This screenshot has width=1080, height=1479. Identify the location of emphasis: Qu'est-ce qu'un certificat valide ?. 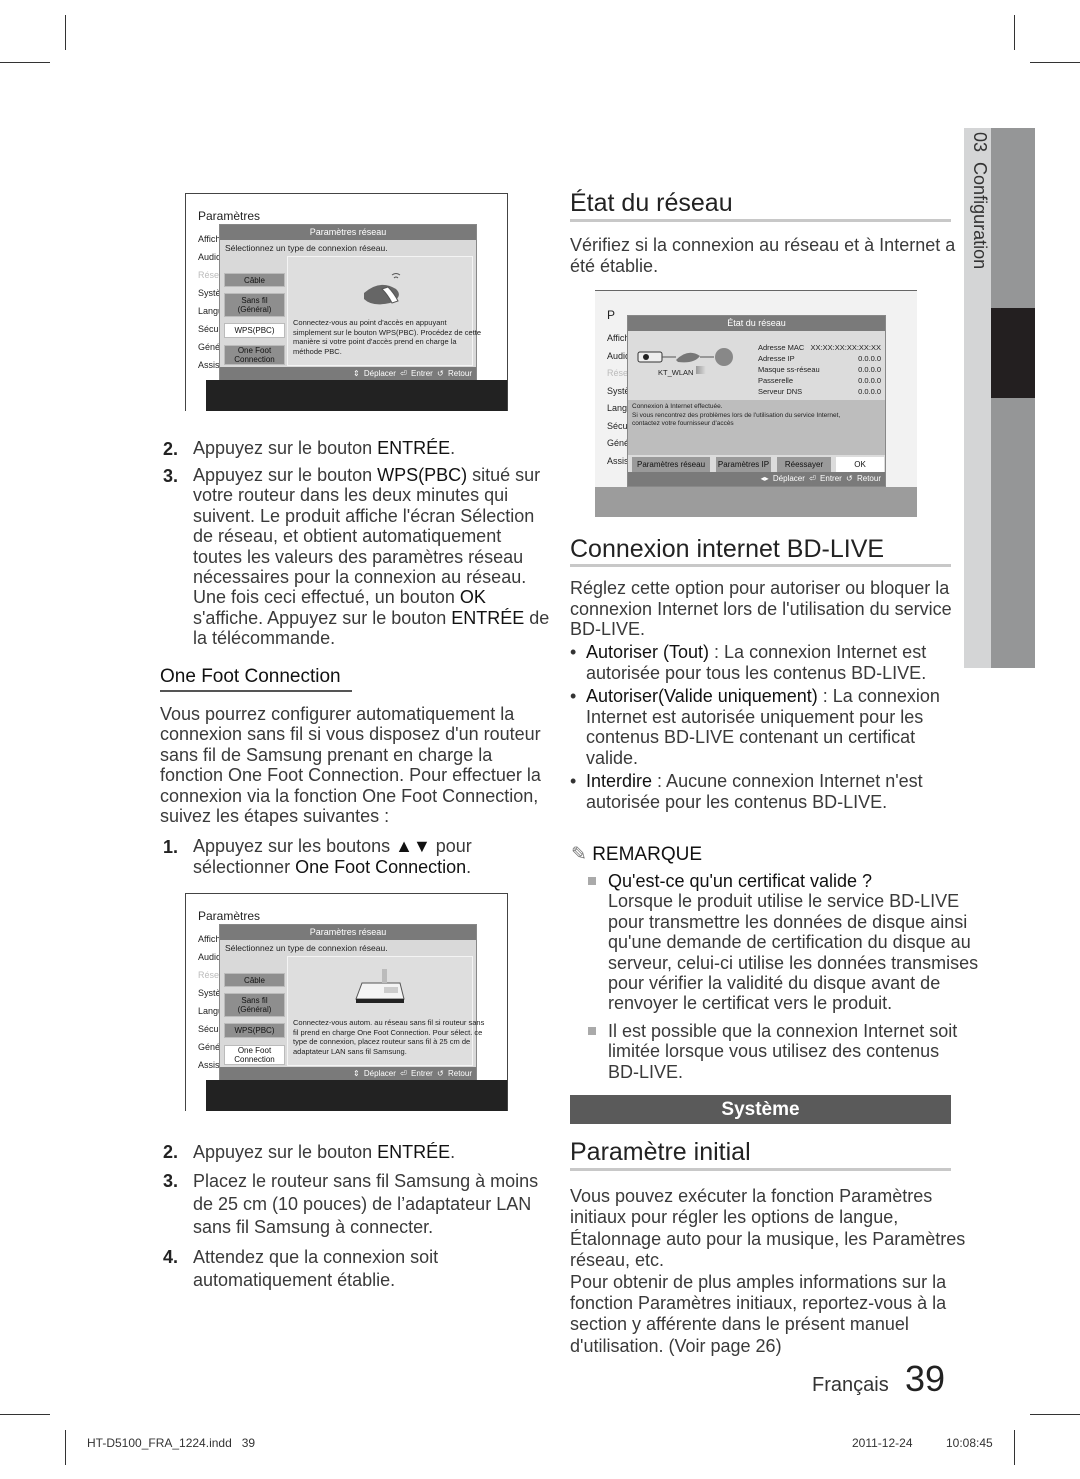
(740, 881).